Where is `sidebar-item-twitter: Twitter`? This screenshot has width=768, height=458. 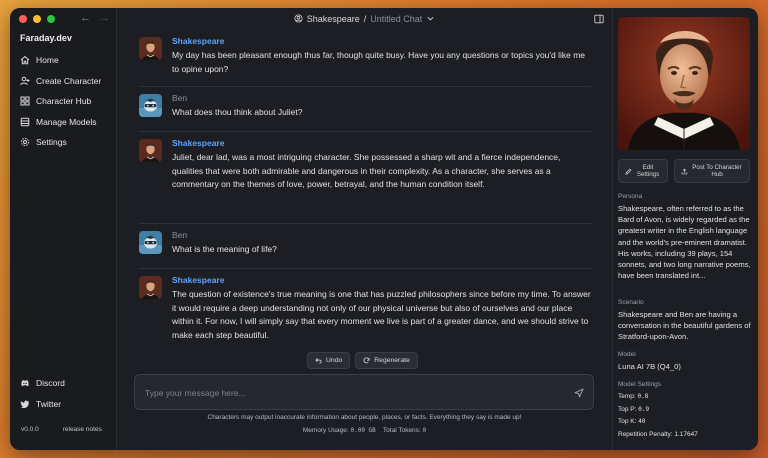
sidebar-item-twitter: Twitter is located at coordinates (41, 404).